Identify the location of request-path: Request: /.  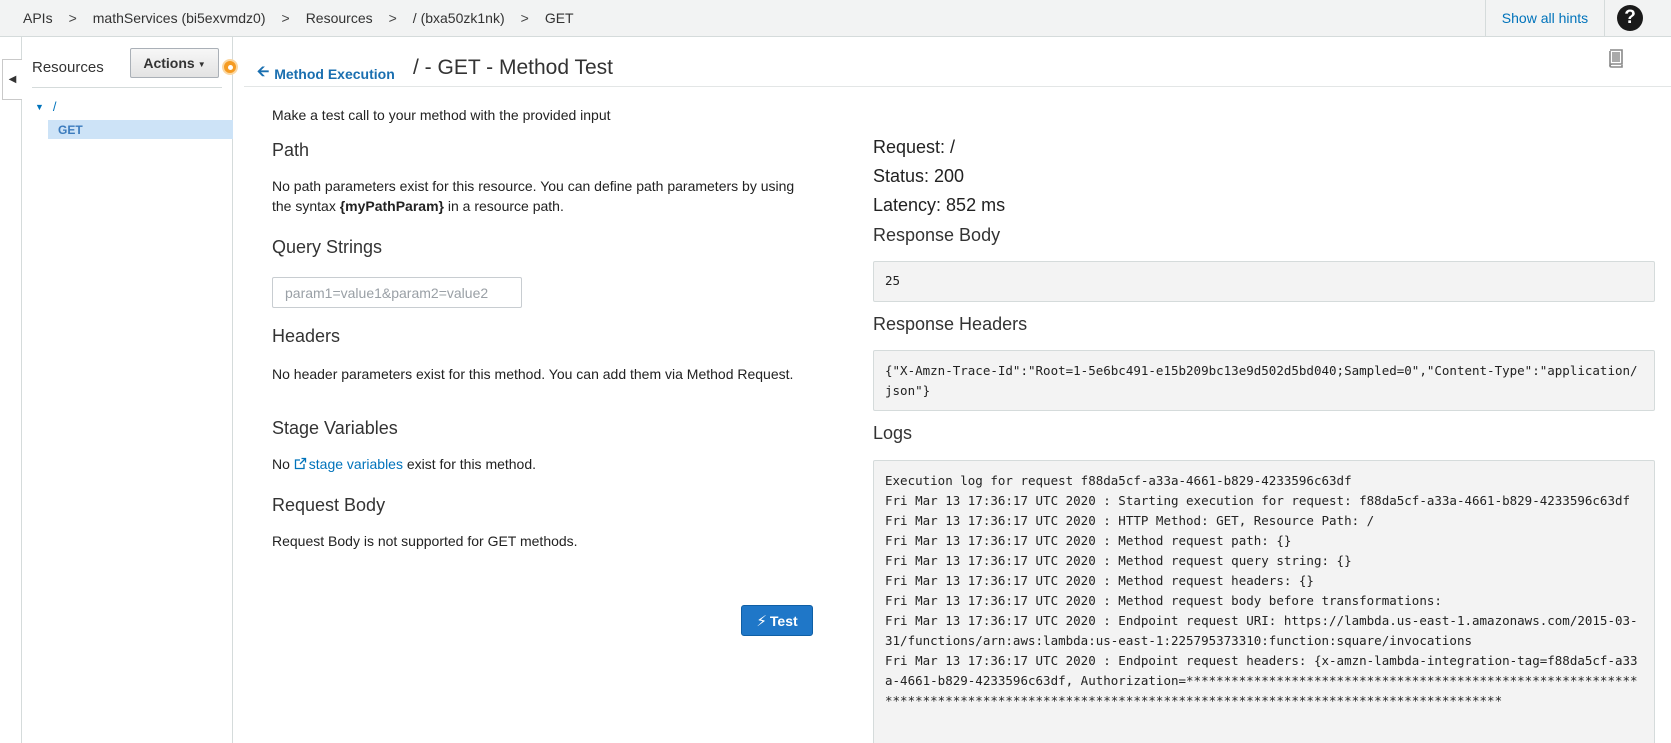
(914, 147).